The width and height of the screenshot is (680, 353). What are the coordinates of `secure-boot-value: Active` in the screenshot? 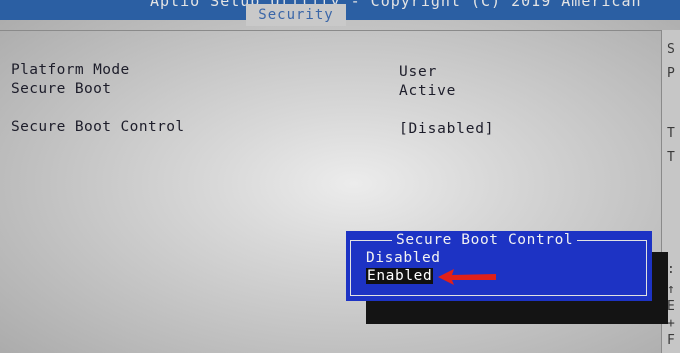 It's located at (428, 91).